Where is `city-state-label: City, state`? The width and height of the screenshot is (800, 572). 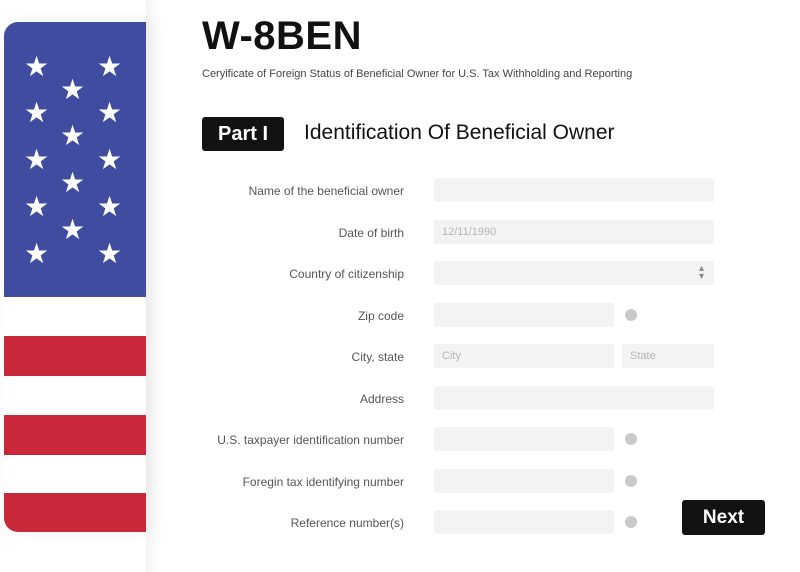
city-state-label: City, state is located at coordinates (377, 357).